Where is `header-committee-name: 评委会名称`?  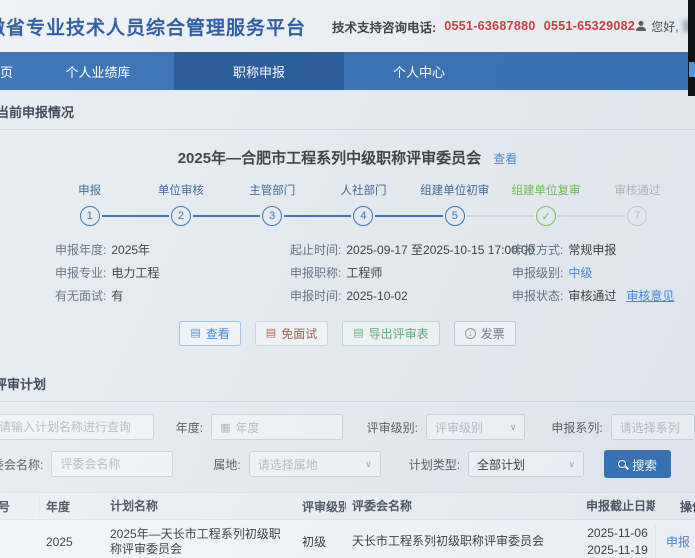
header-committee-name: 评委会名称 is located at coordinates (382, 505).